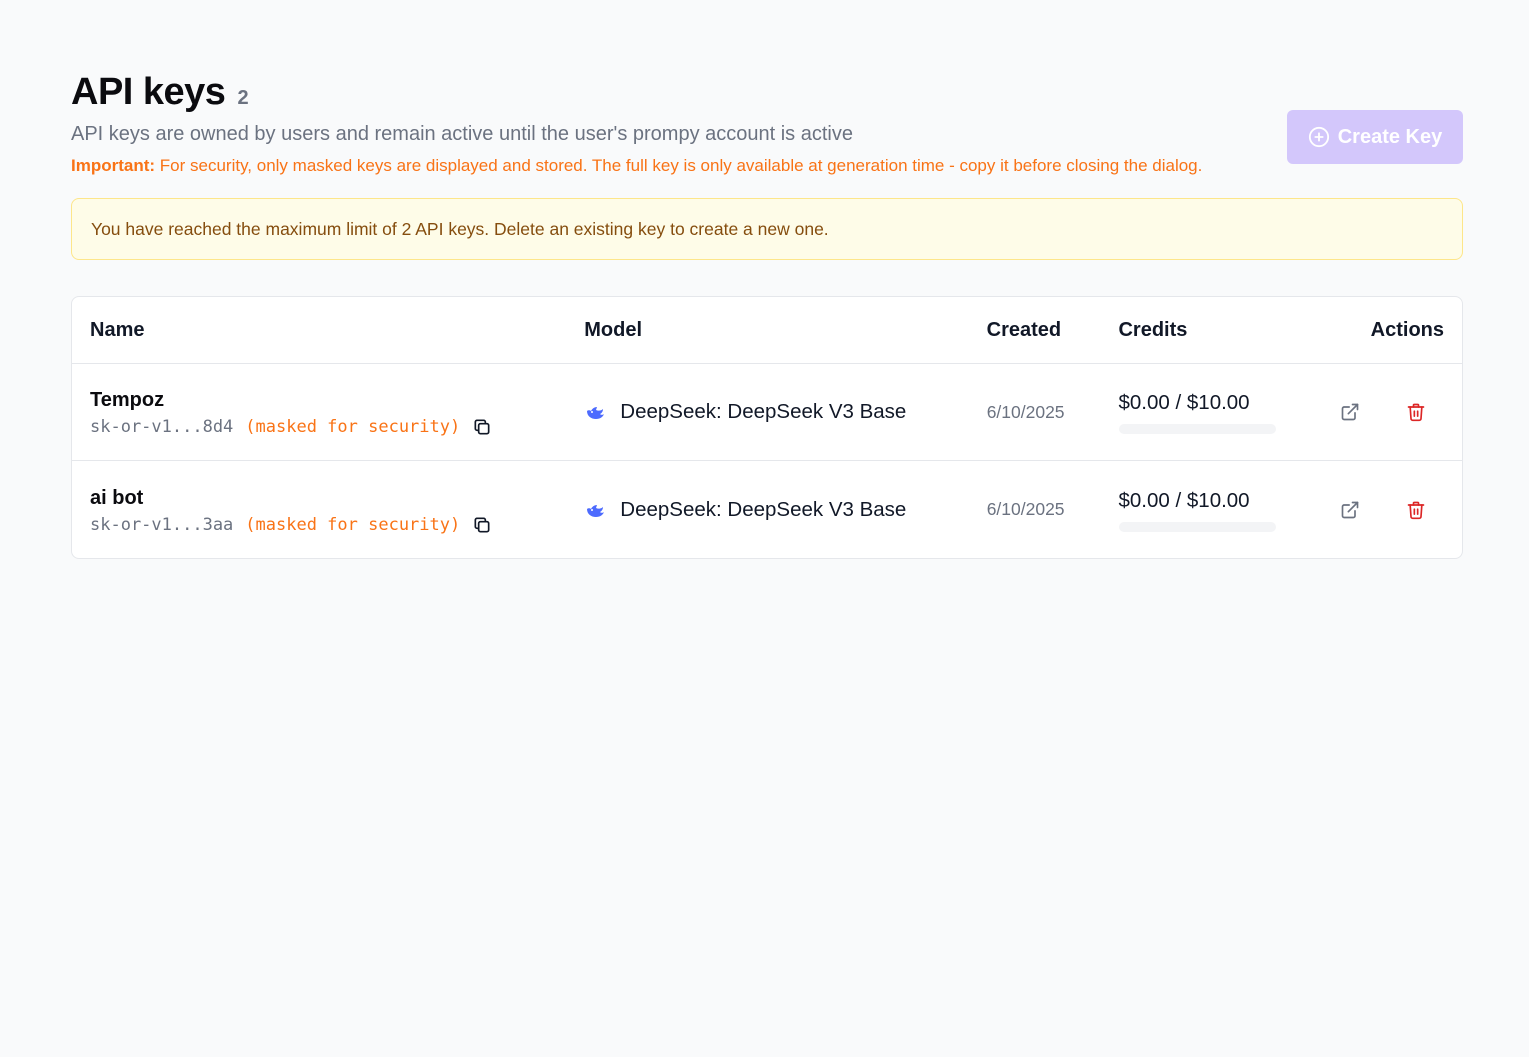 The image size is (1529, 1057). What do you see at coordinates (666, 92) in the screenshot?
I see `title-row: API keys 2` at bounding box center [666, 92].